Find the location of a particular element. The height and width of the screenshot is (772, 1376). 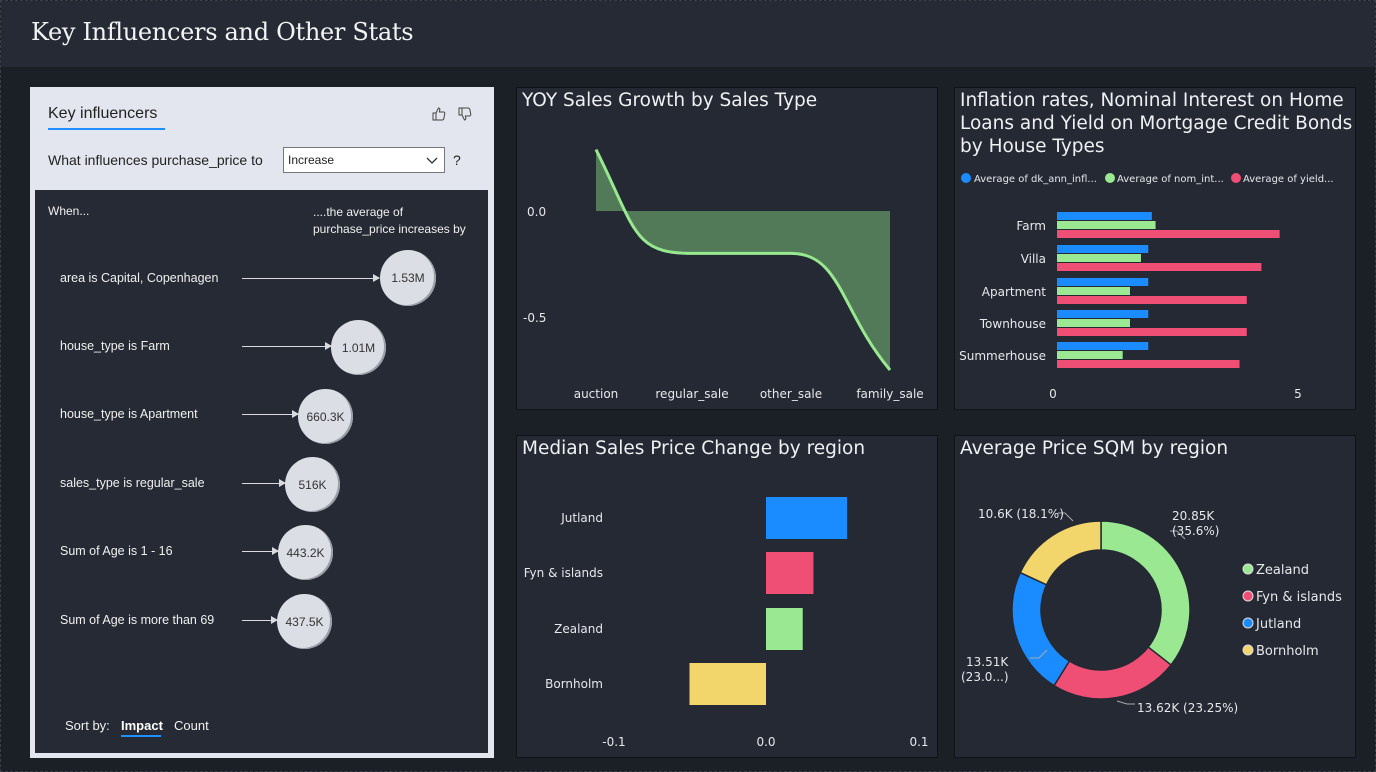

category-label: Bornholm is located at coordinates (574, 684).